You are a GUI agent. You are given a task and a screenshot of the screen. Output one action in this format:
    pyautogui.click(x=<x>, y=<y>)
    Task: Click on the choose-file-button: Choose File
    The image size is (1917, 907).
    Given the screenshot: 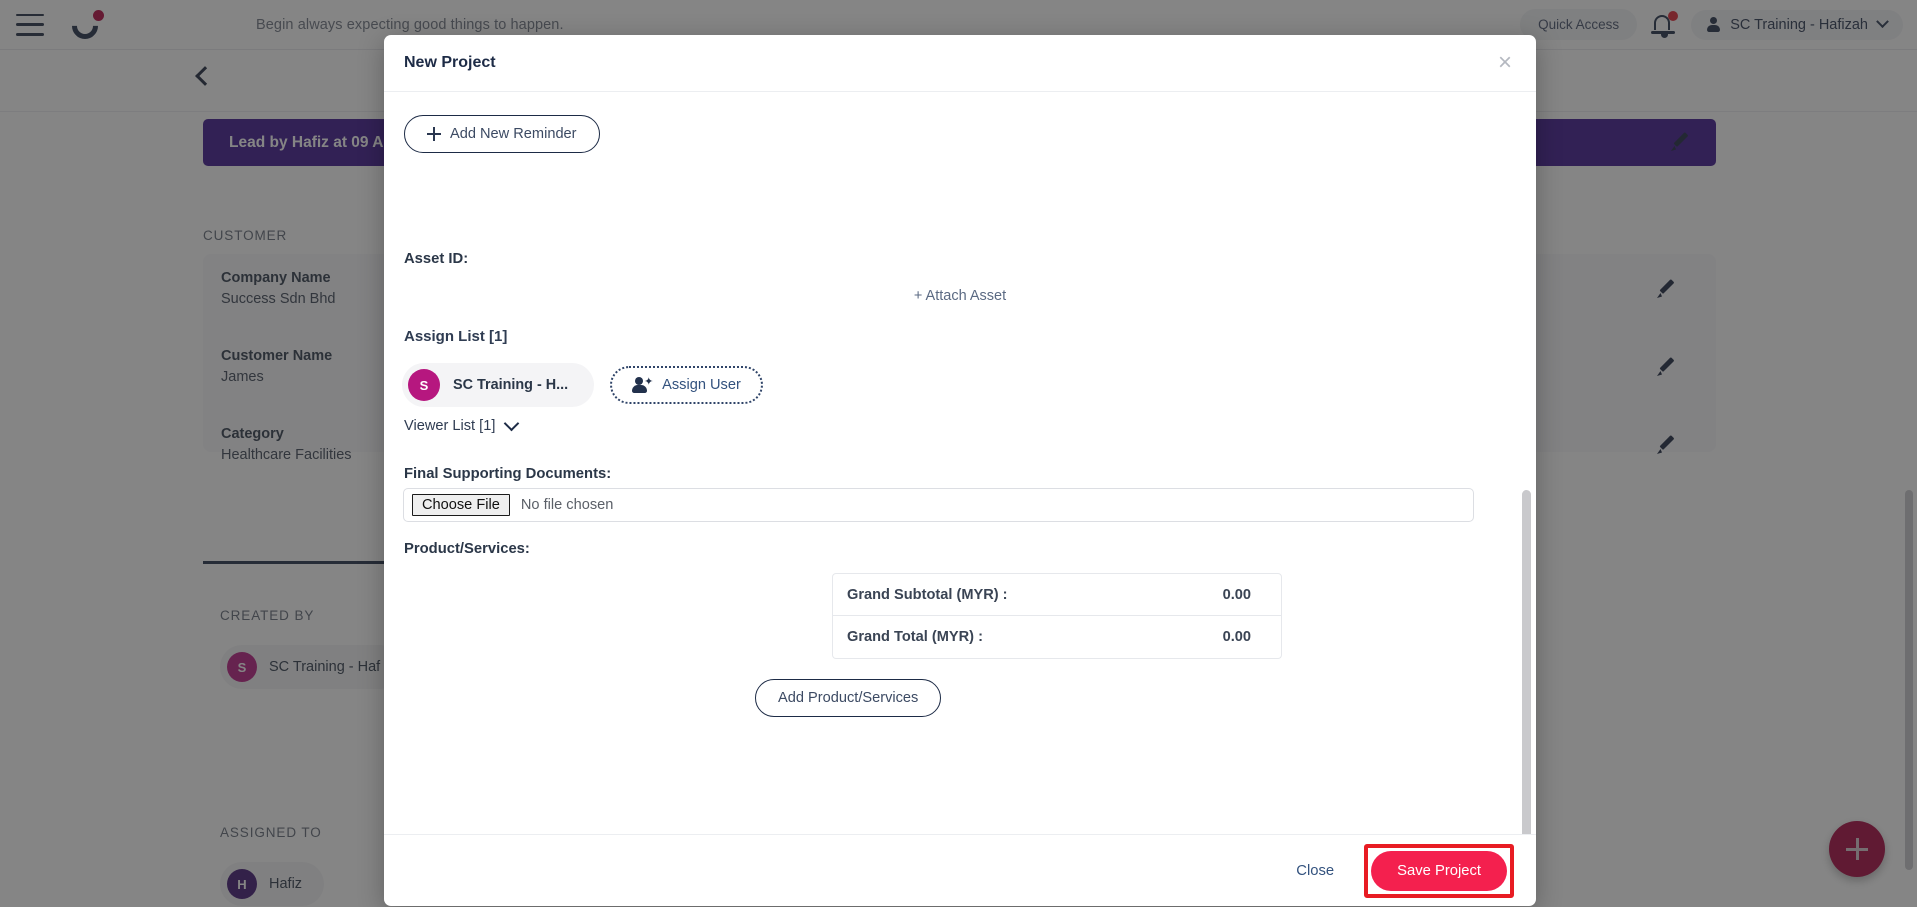 What is the action you would take?
    pyautogui.click(x=461, y=505)
    